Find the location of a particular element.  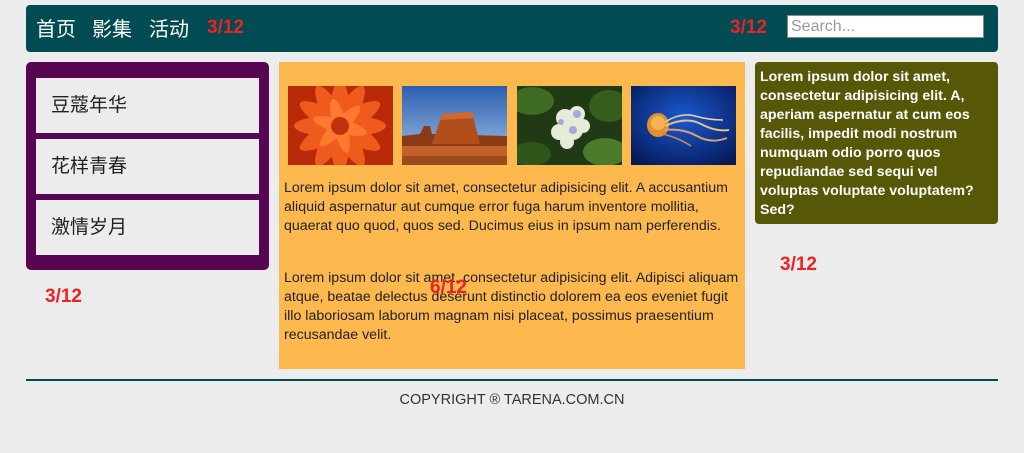

grid-label-nav-right: 3/12 is located at coordinates (748, 27).